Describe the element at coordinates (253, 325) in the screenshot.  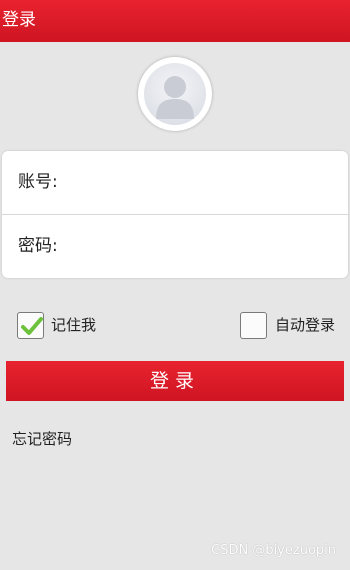
I see `auto-login-checkbox` at that location.